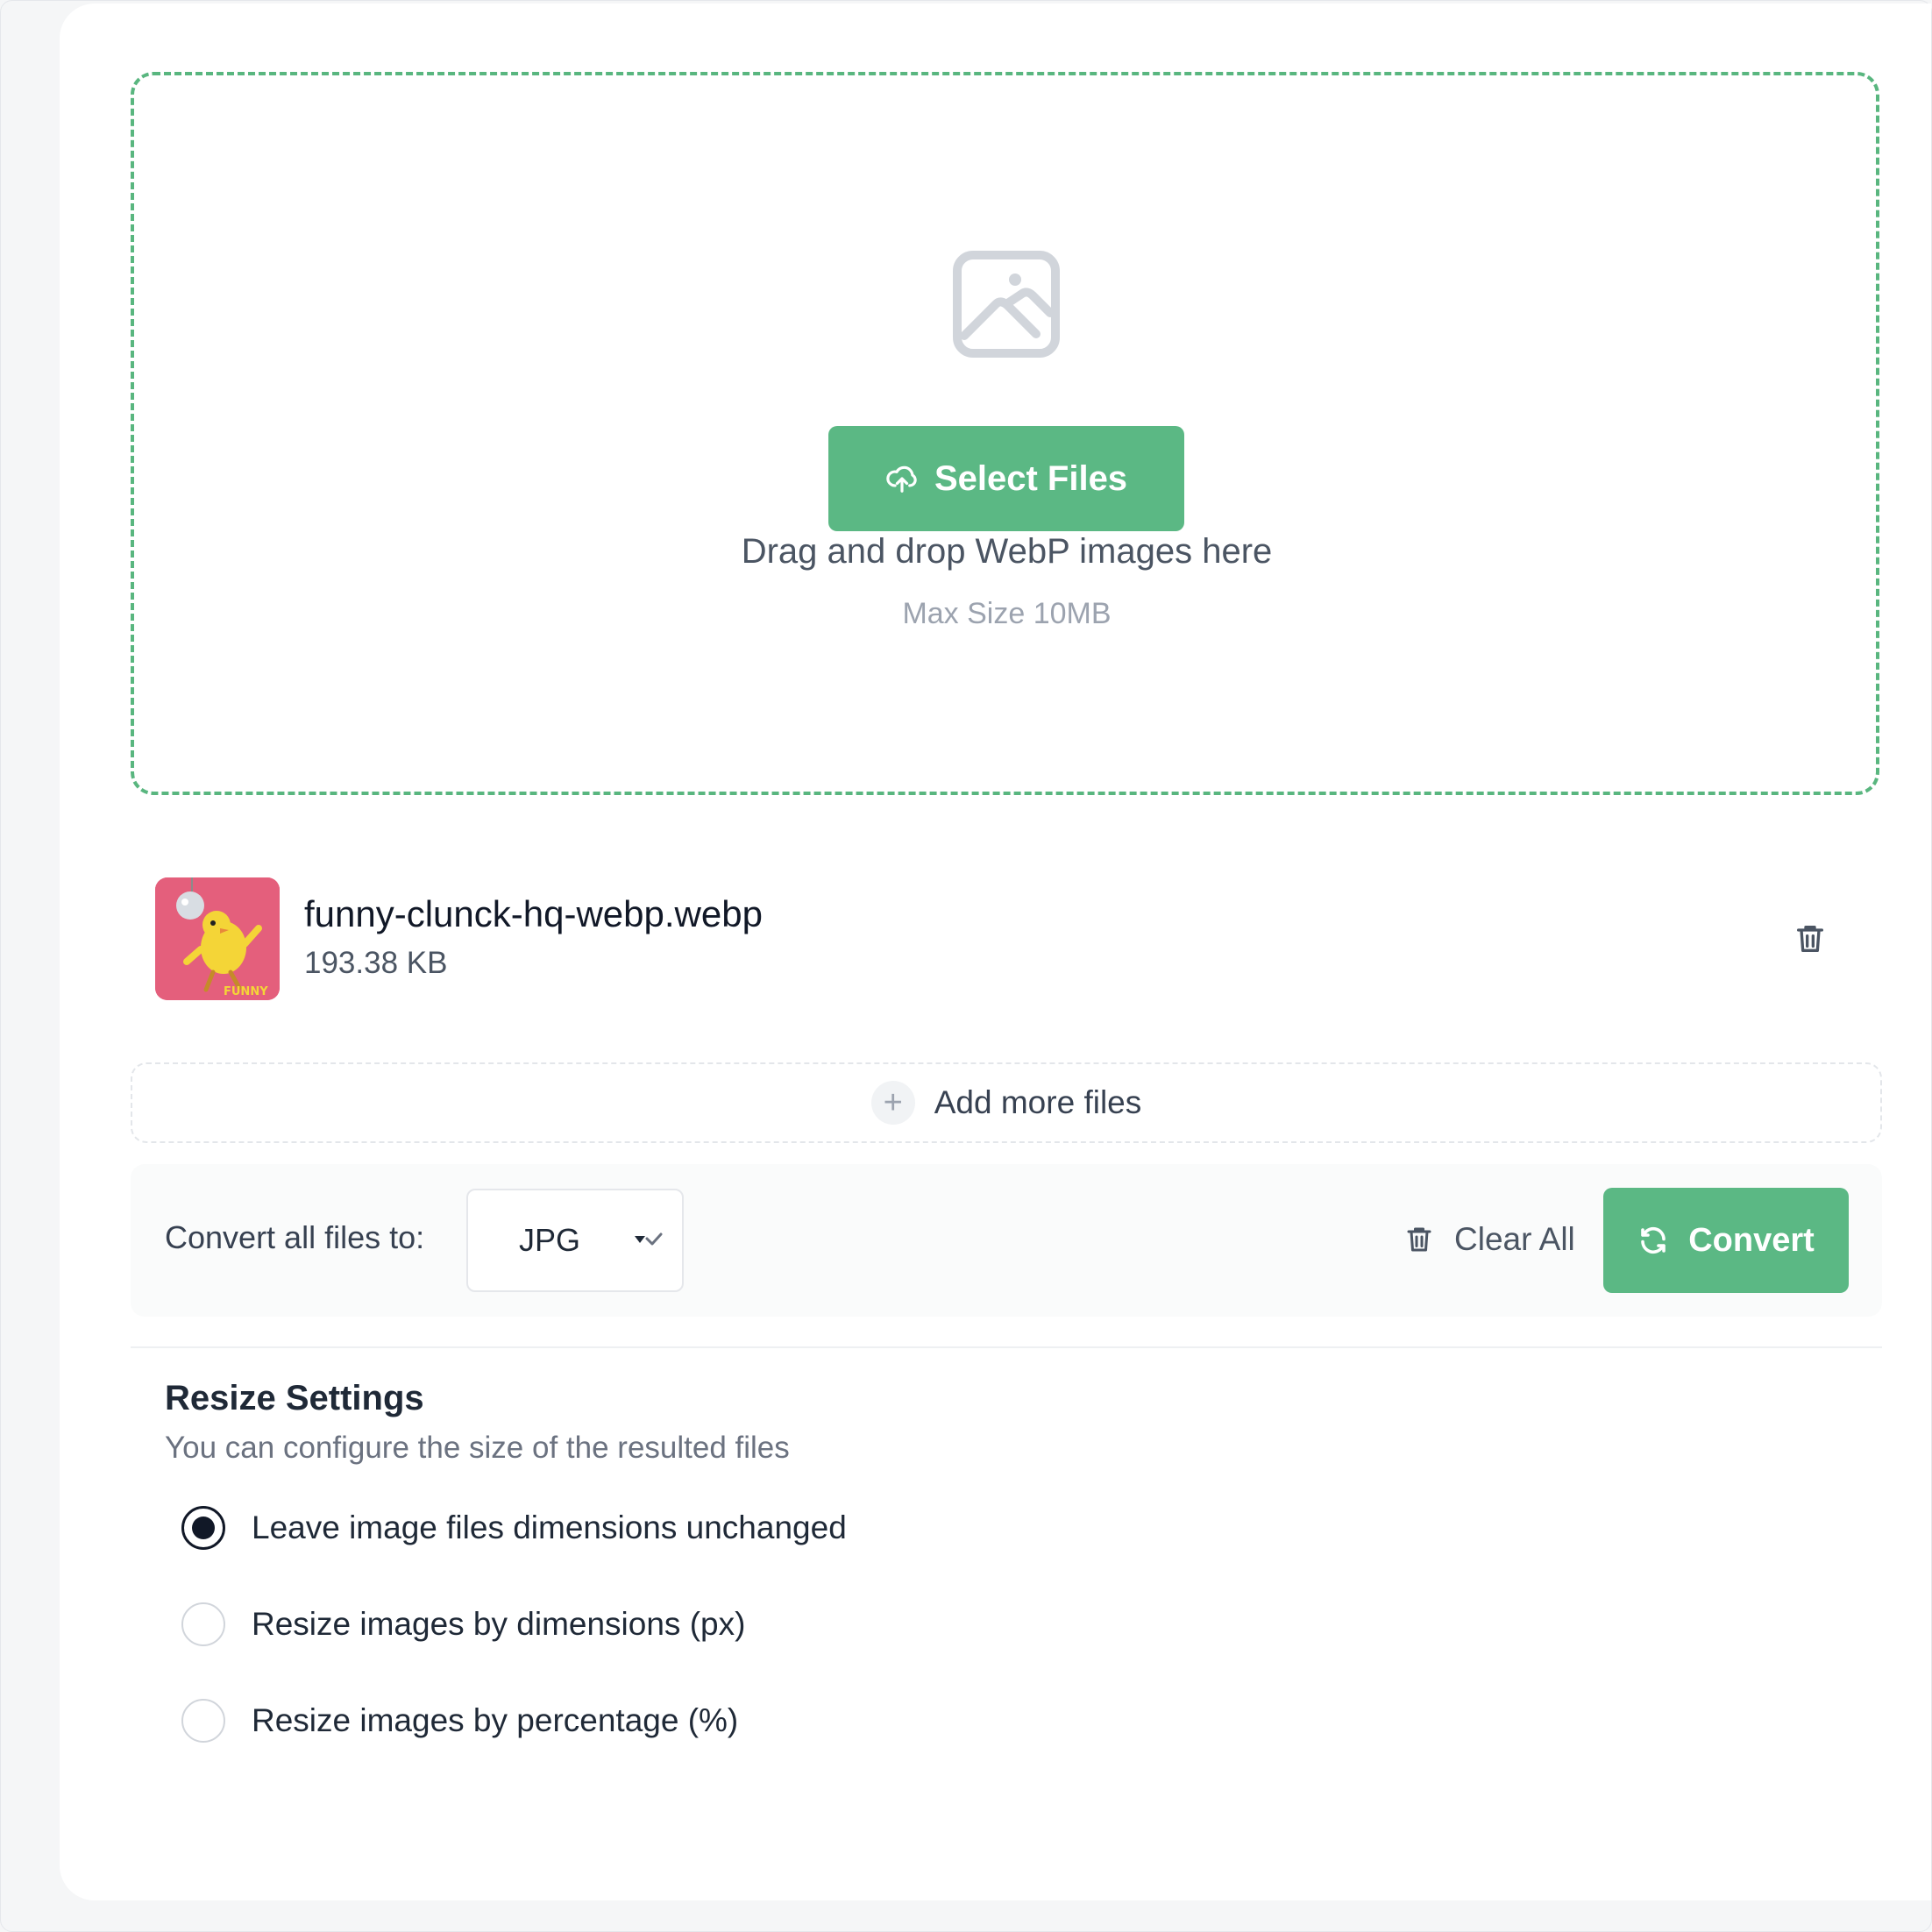 The height and width of the screenshot is (1932, 1932). Describe the element at coordinates (1031, 478) in the screenshot. I see `select-files-label: Select Files` at that location.